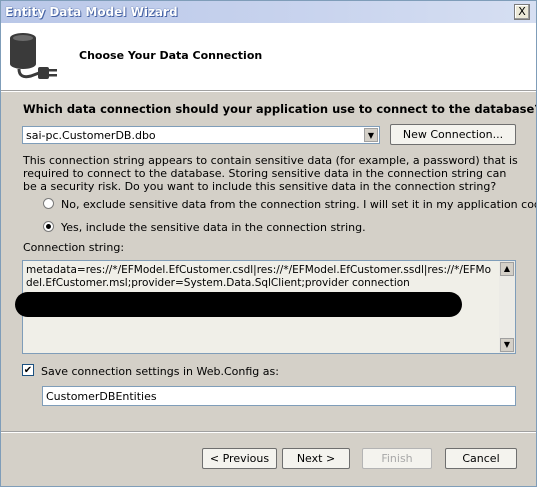 The height and width of the screenshot is (487, 537). Describe the element at coordinates (507, 307) in the screenshot. I see `vertical-scrollbar: ▲ ▼` at that location.